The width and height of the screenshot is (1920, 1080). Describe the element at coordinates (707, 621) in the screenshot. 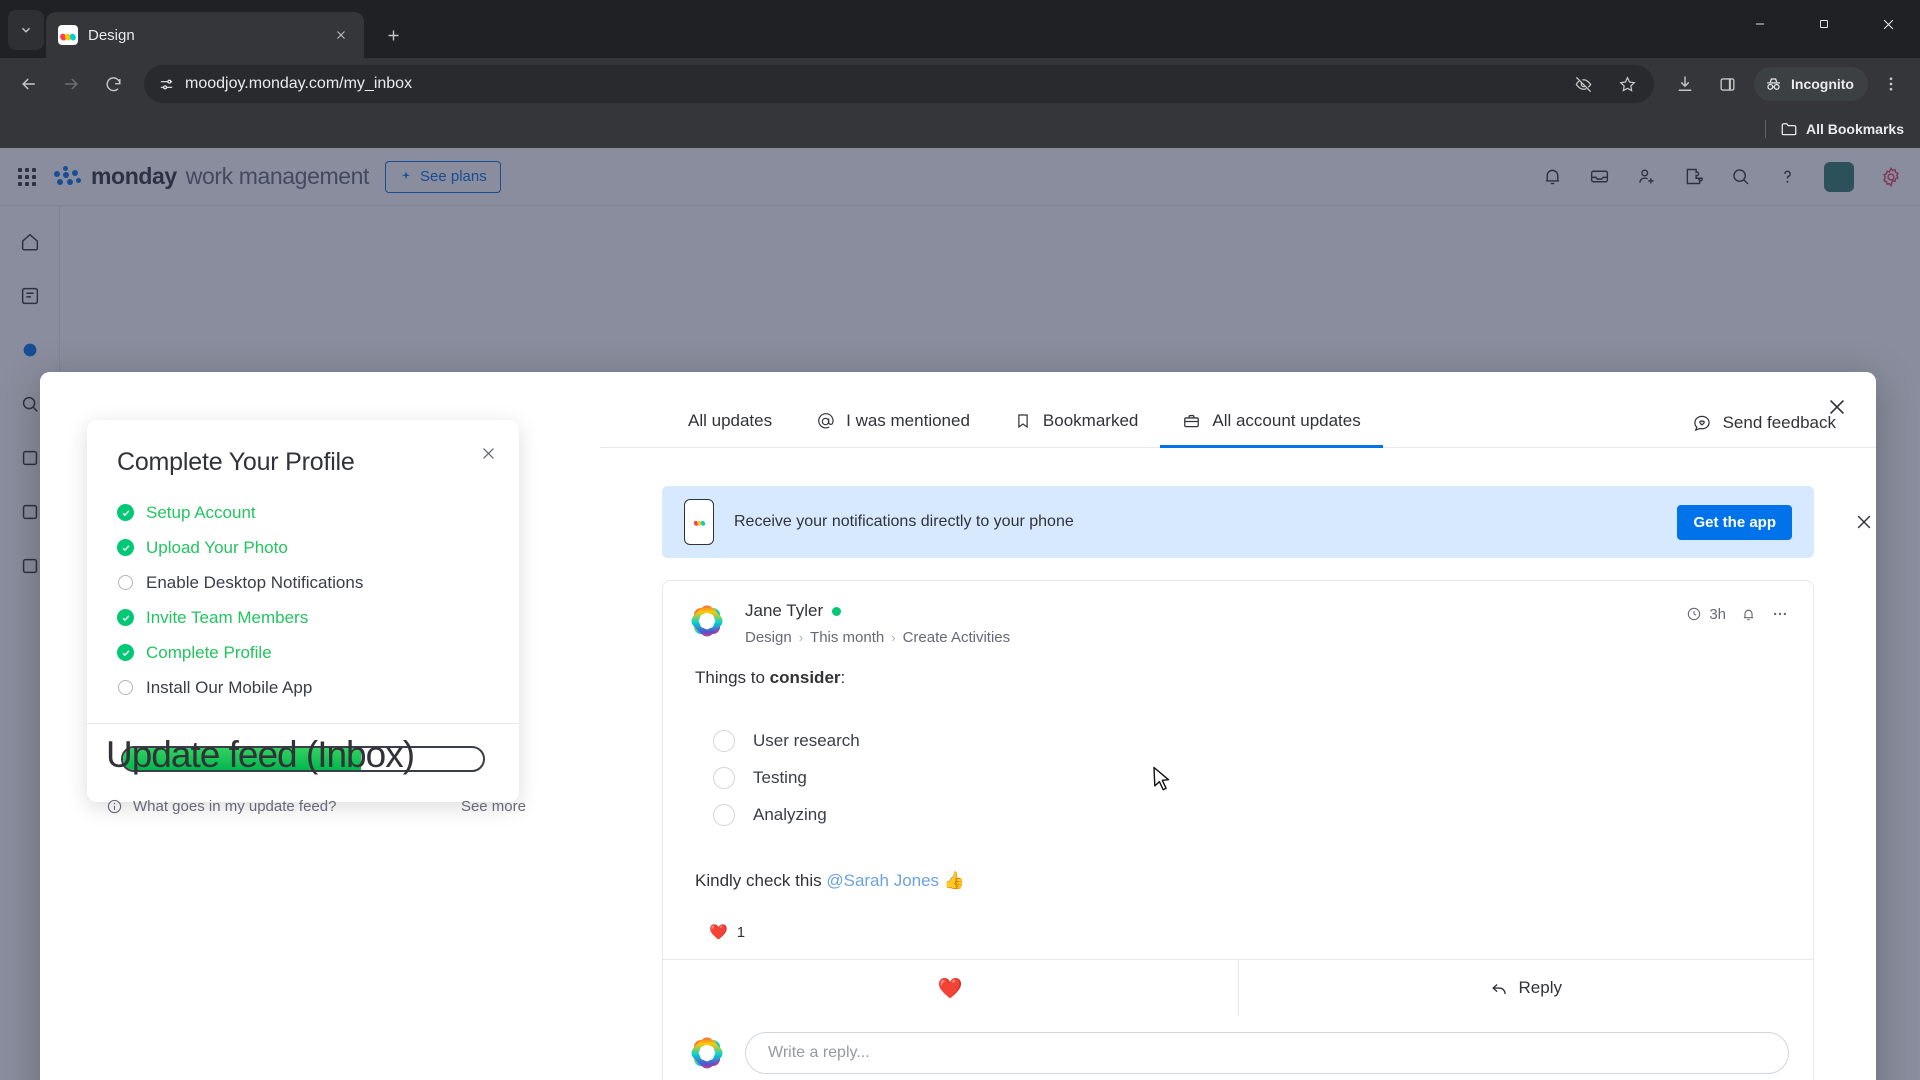

I see `user-avatar-star` at that location.